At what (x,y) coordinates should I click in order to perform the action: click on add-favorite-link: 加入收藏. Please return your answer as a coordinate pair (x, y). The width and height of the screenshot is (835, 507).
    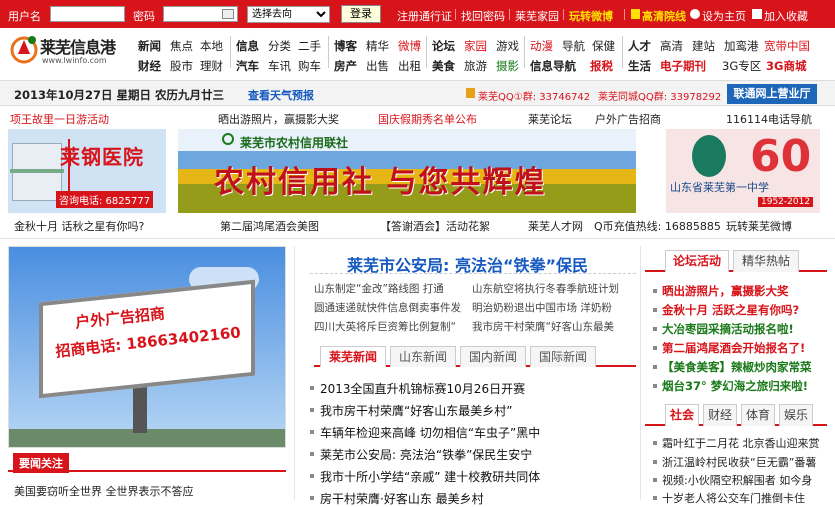
    Looking at the image, I should click on (786, 16).